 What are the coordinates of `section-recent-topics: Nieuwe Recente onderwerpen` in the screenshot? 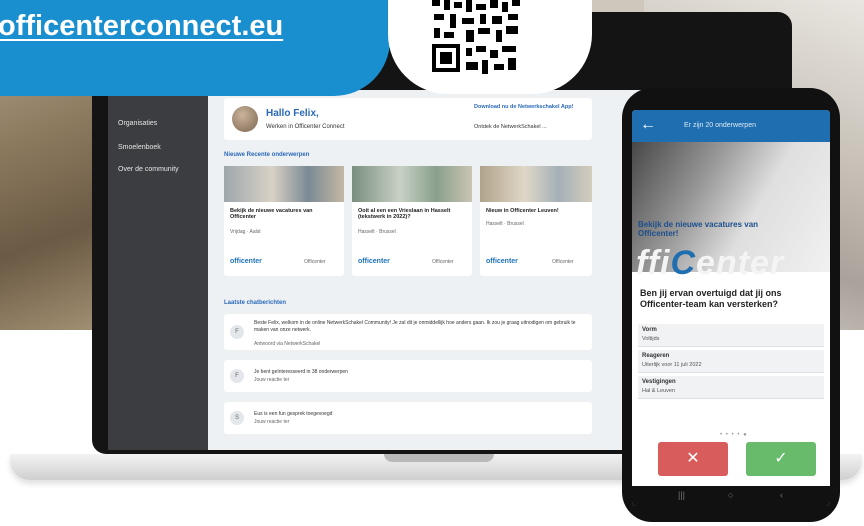 It's located at (267, 155).